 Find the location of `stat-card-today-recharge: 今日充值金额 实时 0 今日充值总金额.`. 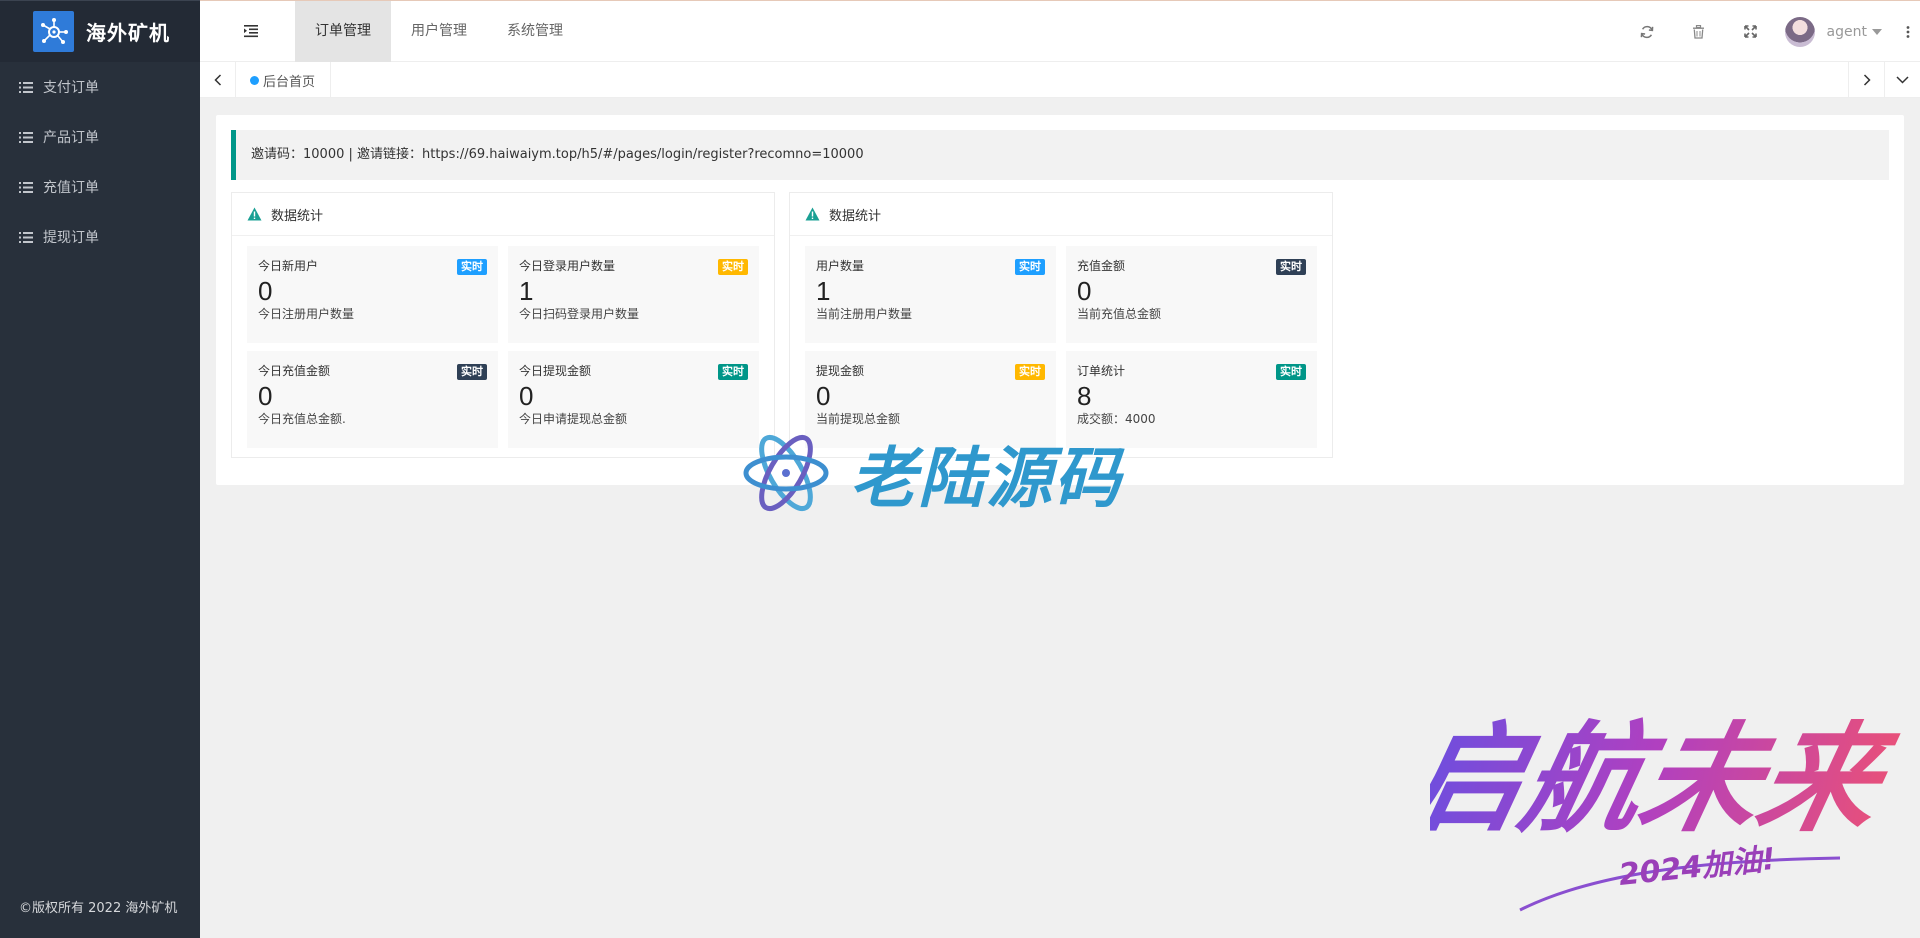

stat-card-today-recharge: 今日充值金额 实时 0 今日充值总金额. is located at coordinates (372, 399).